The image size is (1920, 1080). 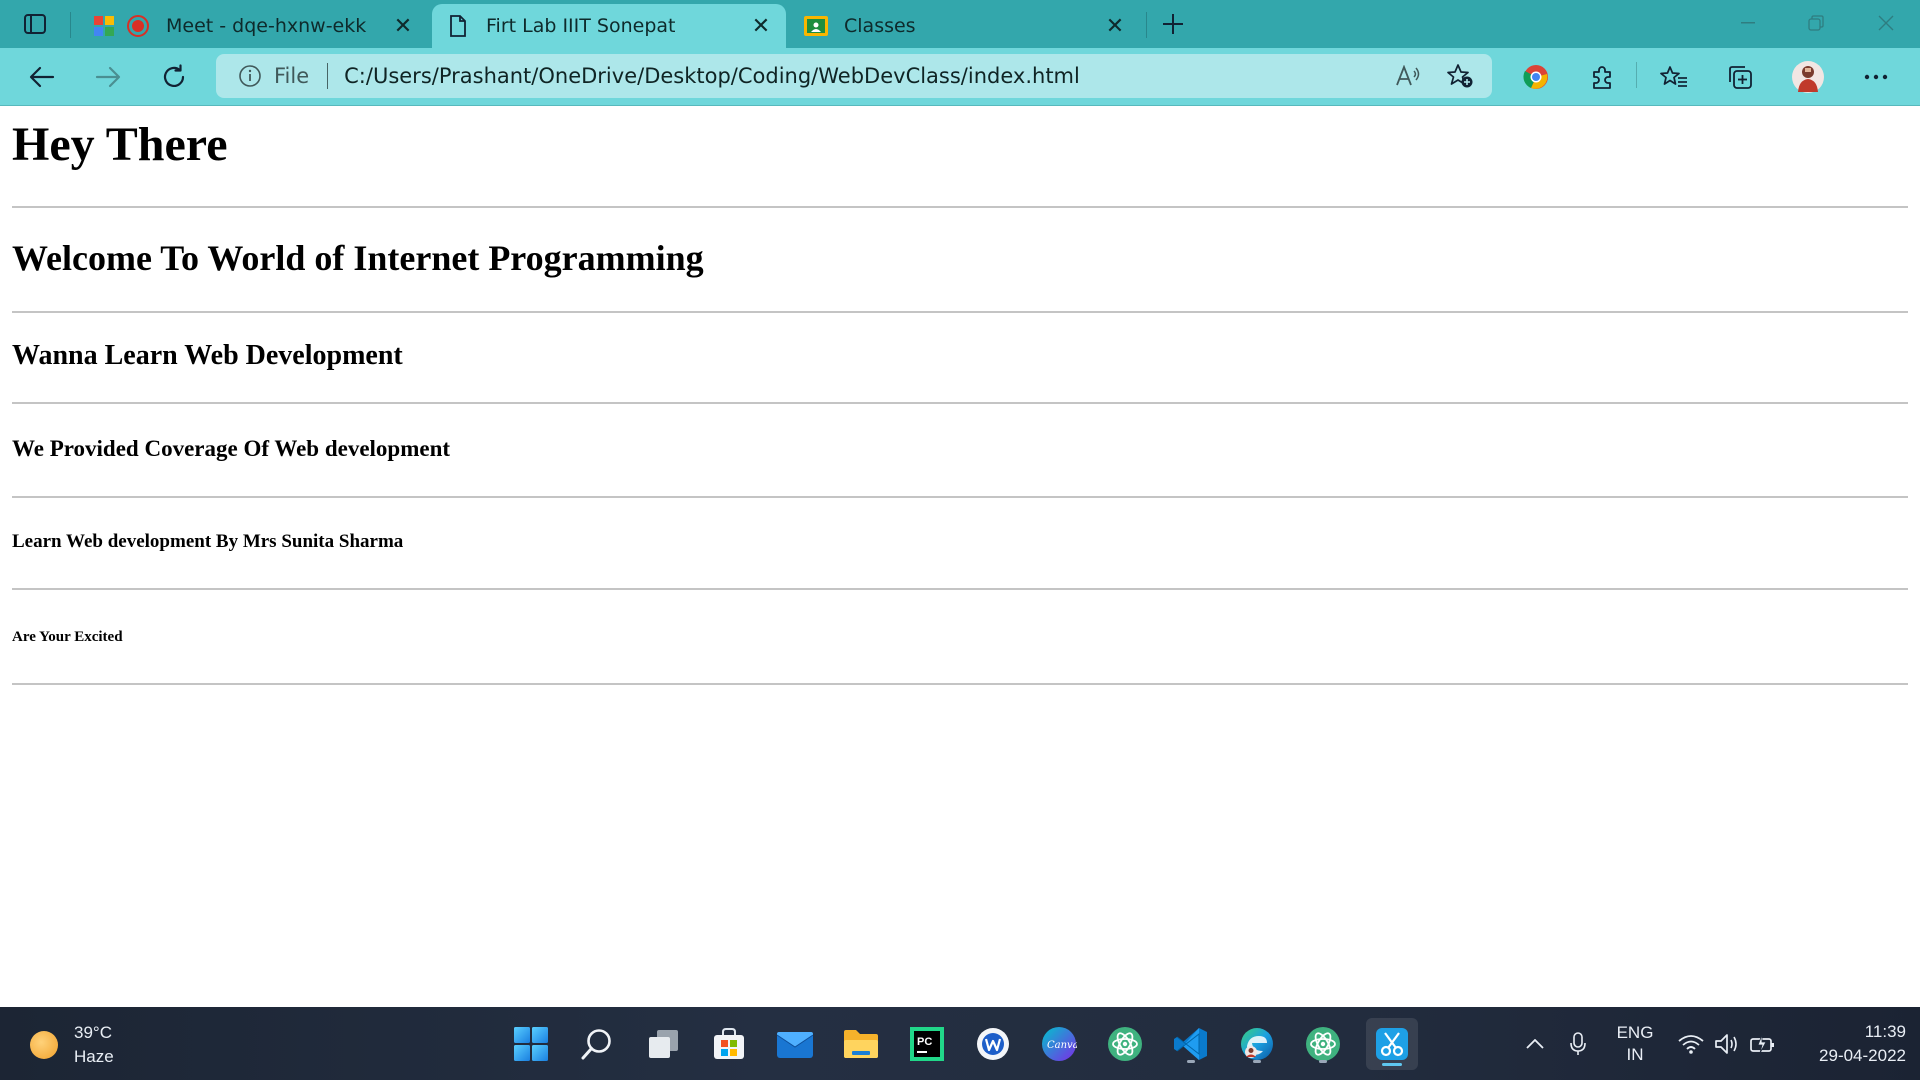 I want to click on microphone-icon, so click(x=1578, y=1043).